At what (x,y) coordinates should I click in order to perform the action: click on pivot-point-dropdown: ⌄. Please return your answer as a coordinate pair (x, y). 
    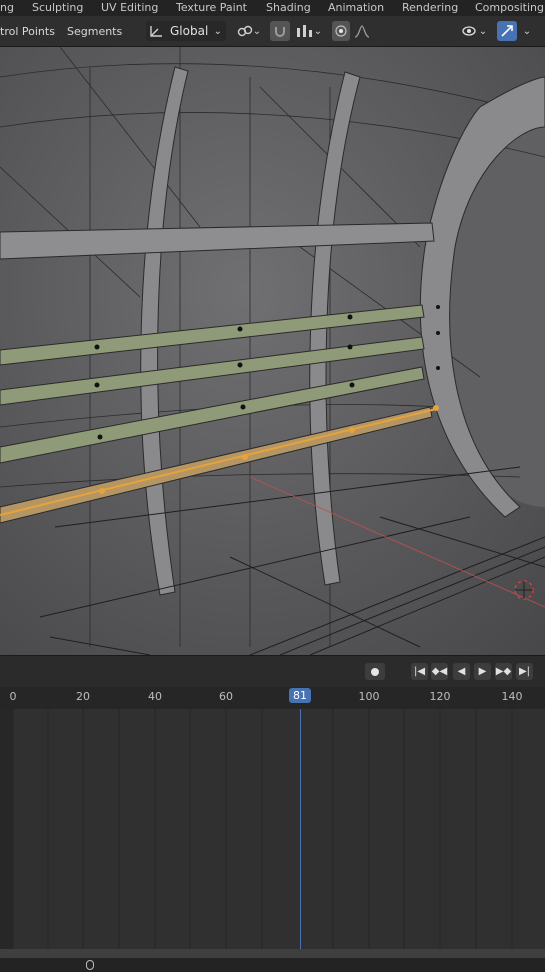
    Looking at the image, I should click on (249, 31).